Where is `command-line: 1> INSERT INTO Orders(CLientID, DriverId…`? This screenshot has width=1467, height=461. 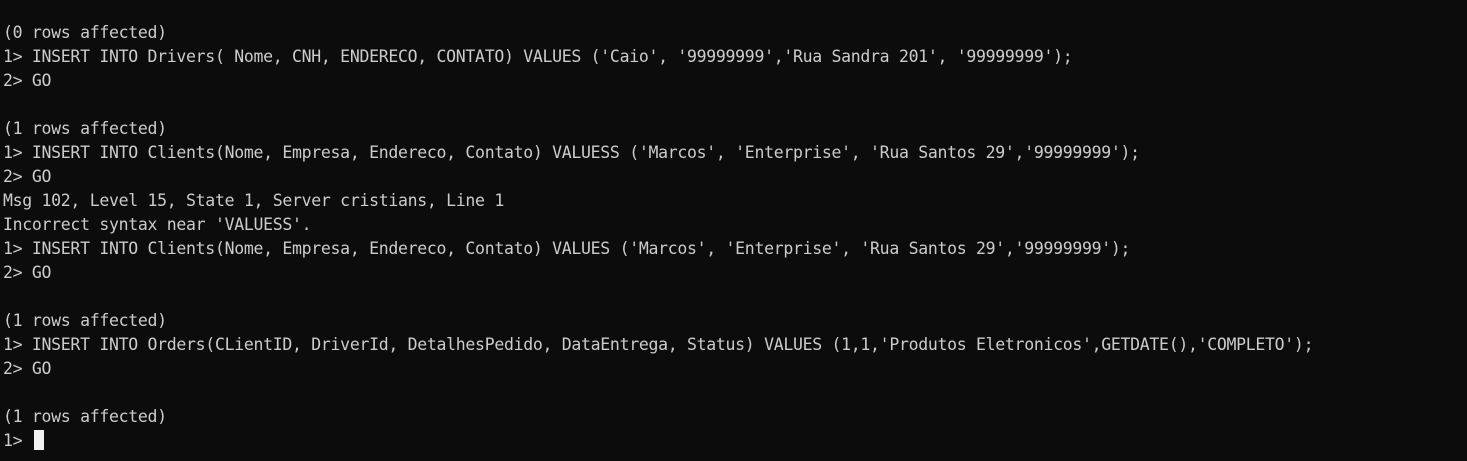
command-line: 1> INSERT INTO Orders(CLientID, DriverId… is located at coordinates (658, 344).